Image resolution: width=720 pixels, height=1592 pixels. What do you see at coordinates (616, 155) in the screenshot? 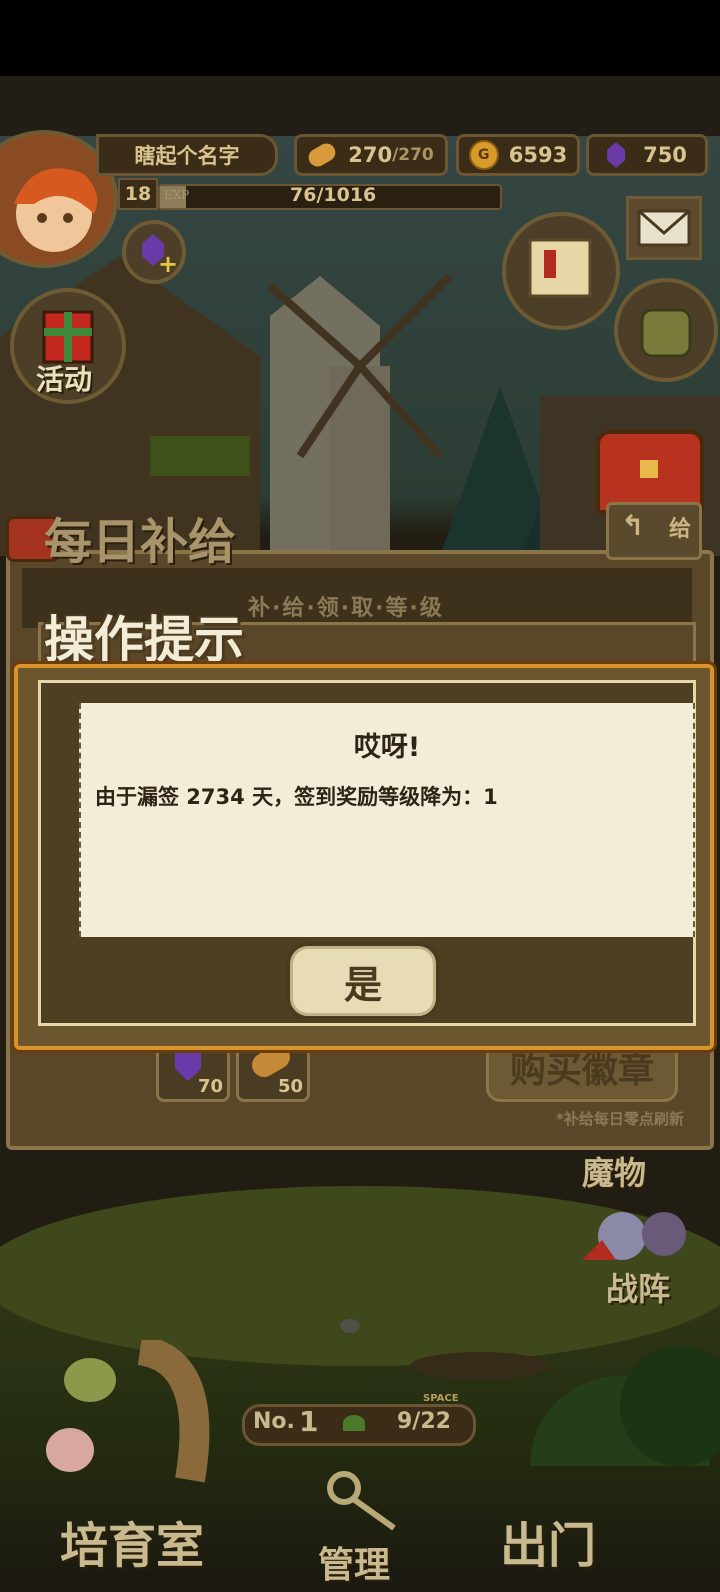
I see `purple-gem-icon` at bounding box center [616, 155].